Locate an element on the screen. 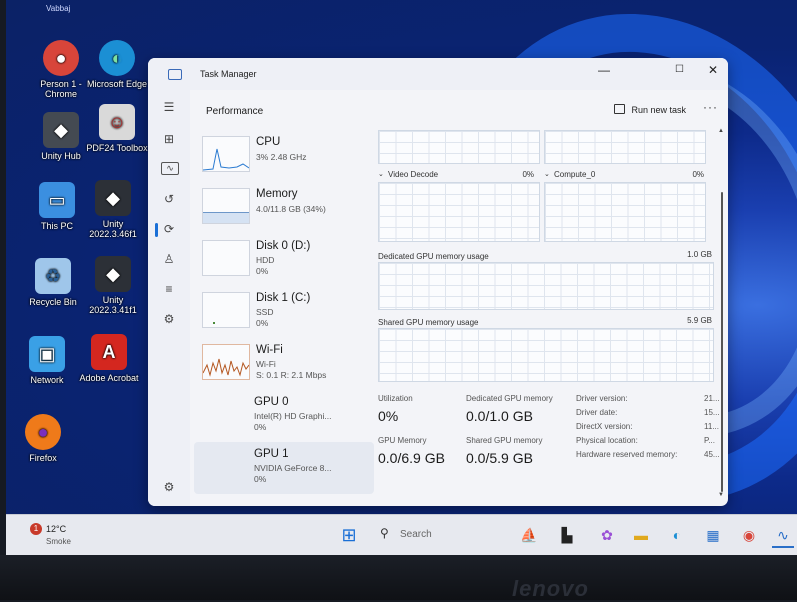  app-history-icon: ↺ is located at coordinates (169, 199).